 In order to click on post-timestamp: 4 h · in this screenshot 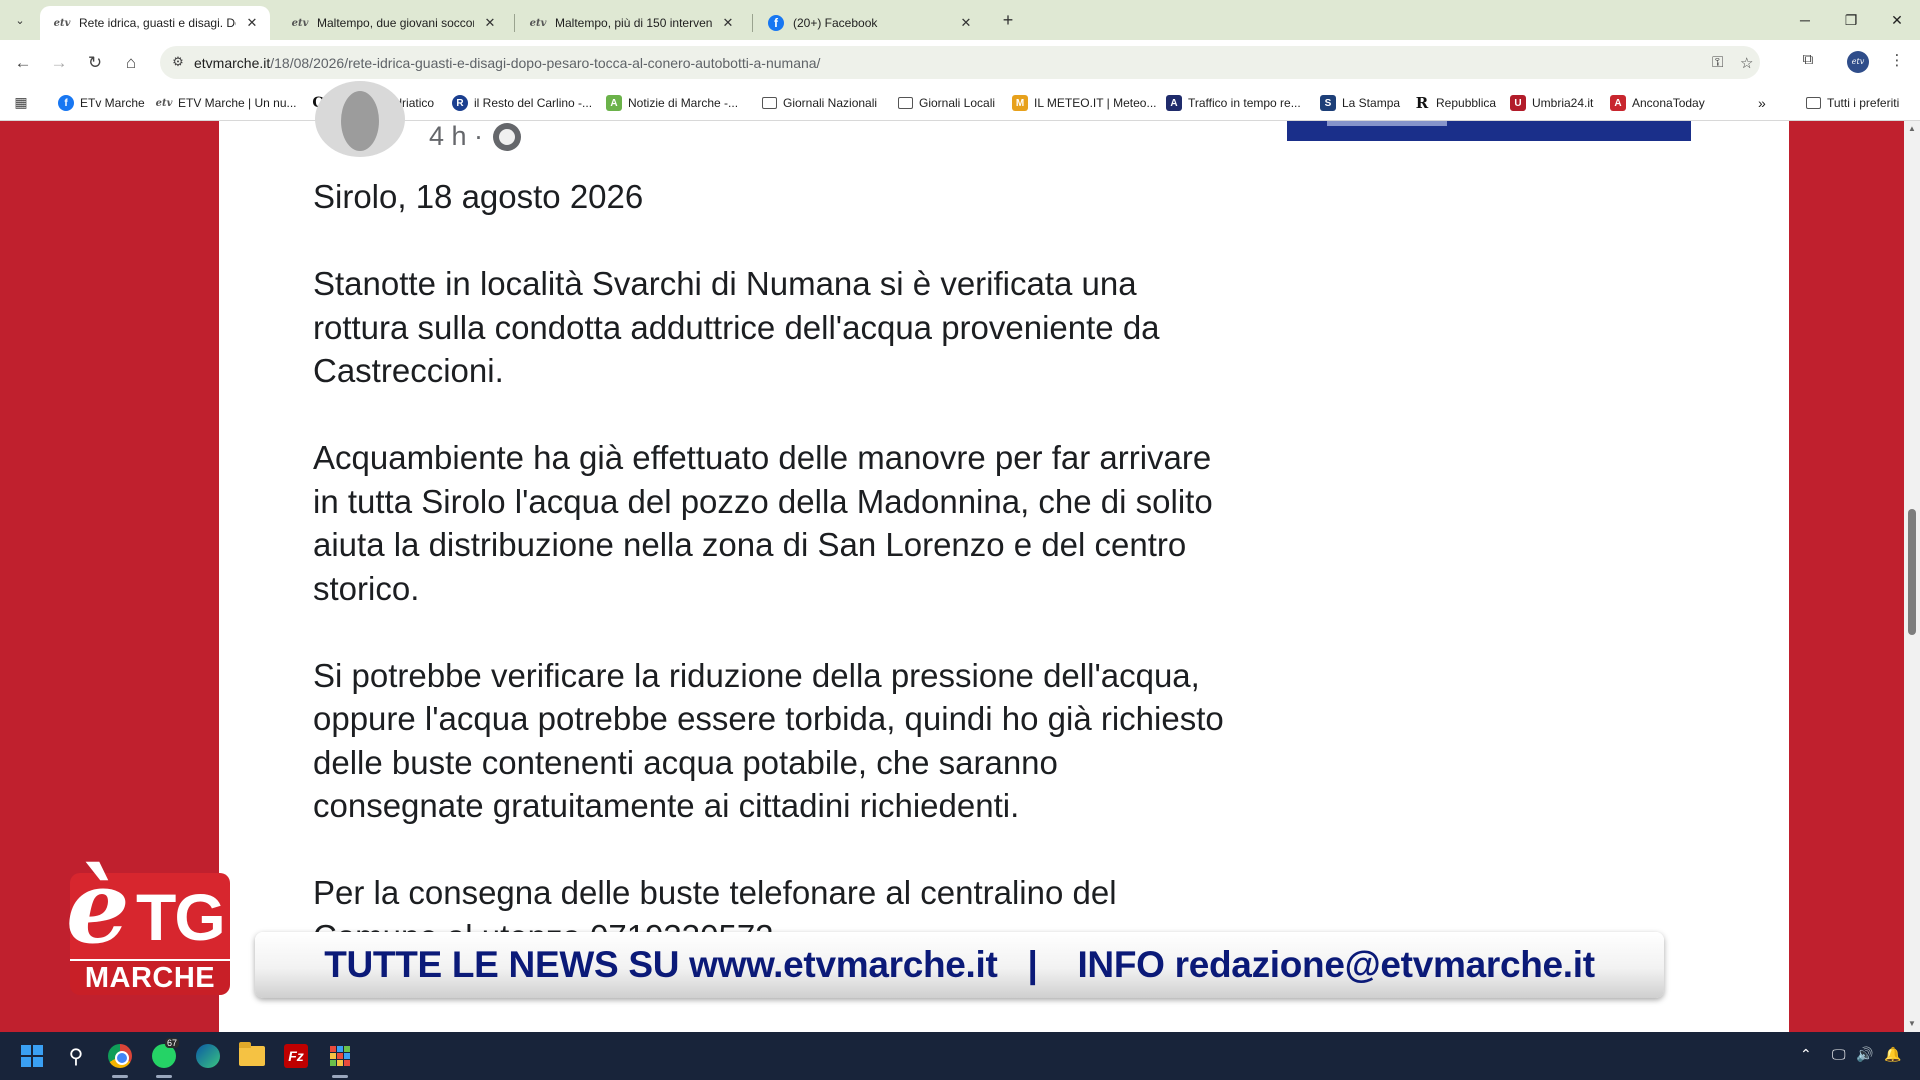, I will do `click(475, 136)`.